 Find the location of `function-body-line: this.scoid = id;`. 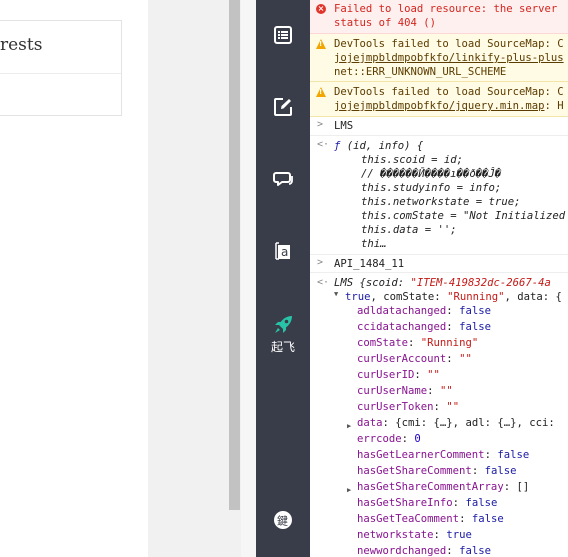

function-body-line: this.scoid = id; is located at coordinates (412, 160).